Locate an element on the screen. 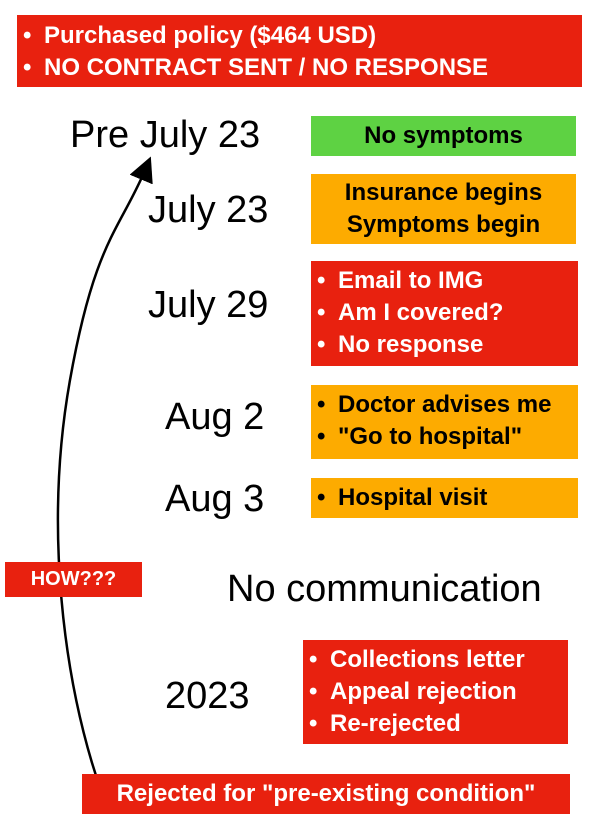  curved-arrow is located at coordinates (104, 481).